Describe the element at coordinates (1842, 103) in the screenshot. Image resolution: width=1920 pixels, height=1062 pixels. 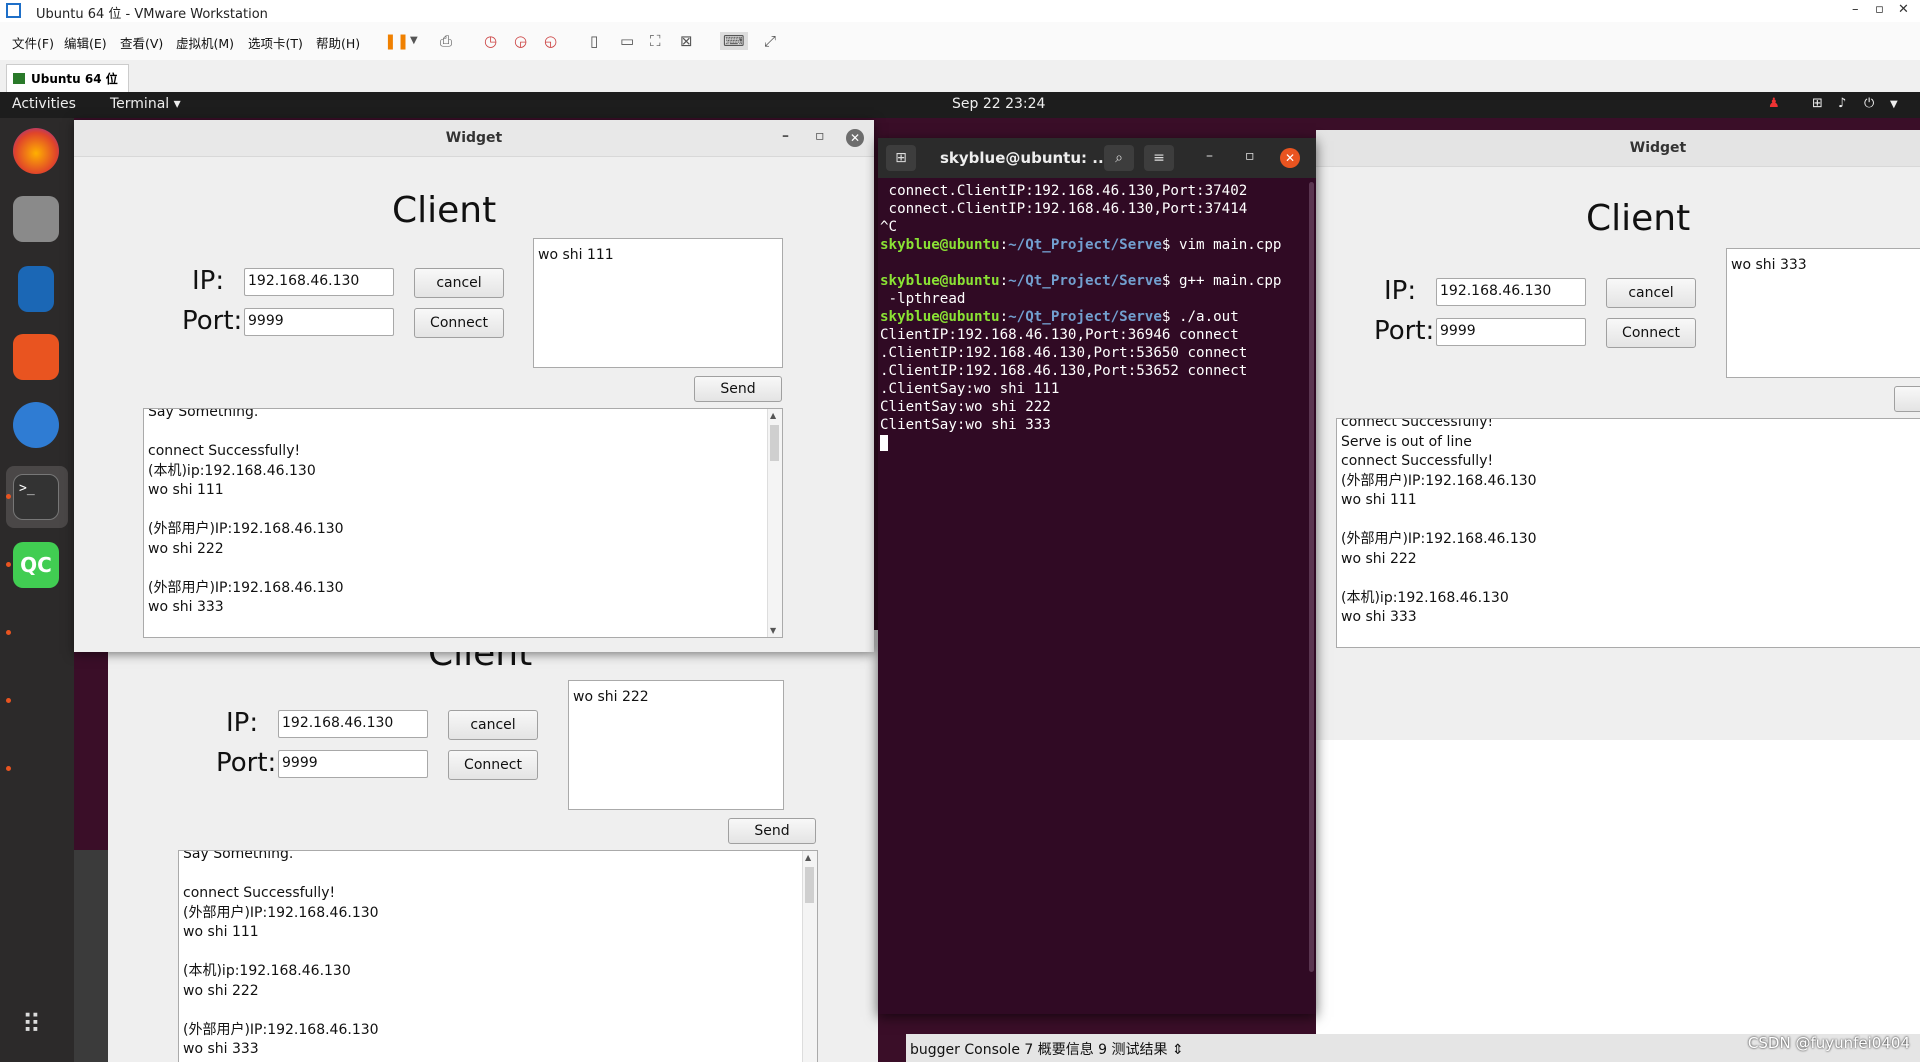
I see `volume-icon: ♪` at that location.